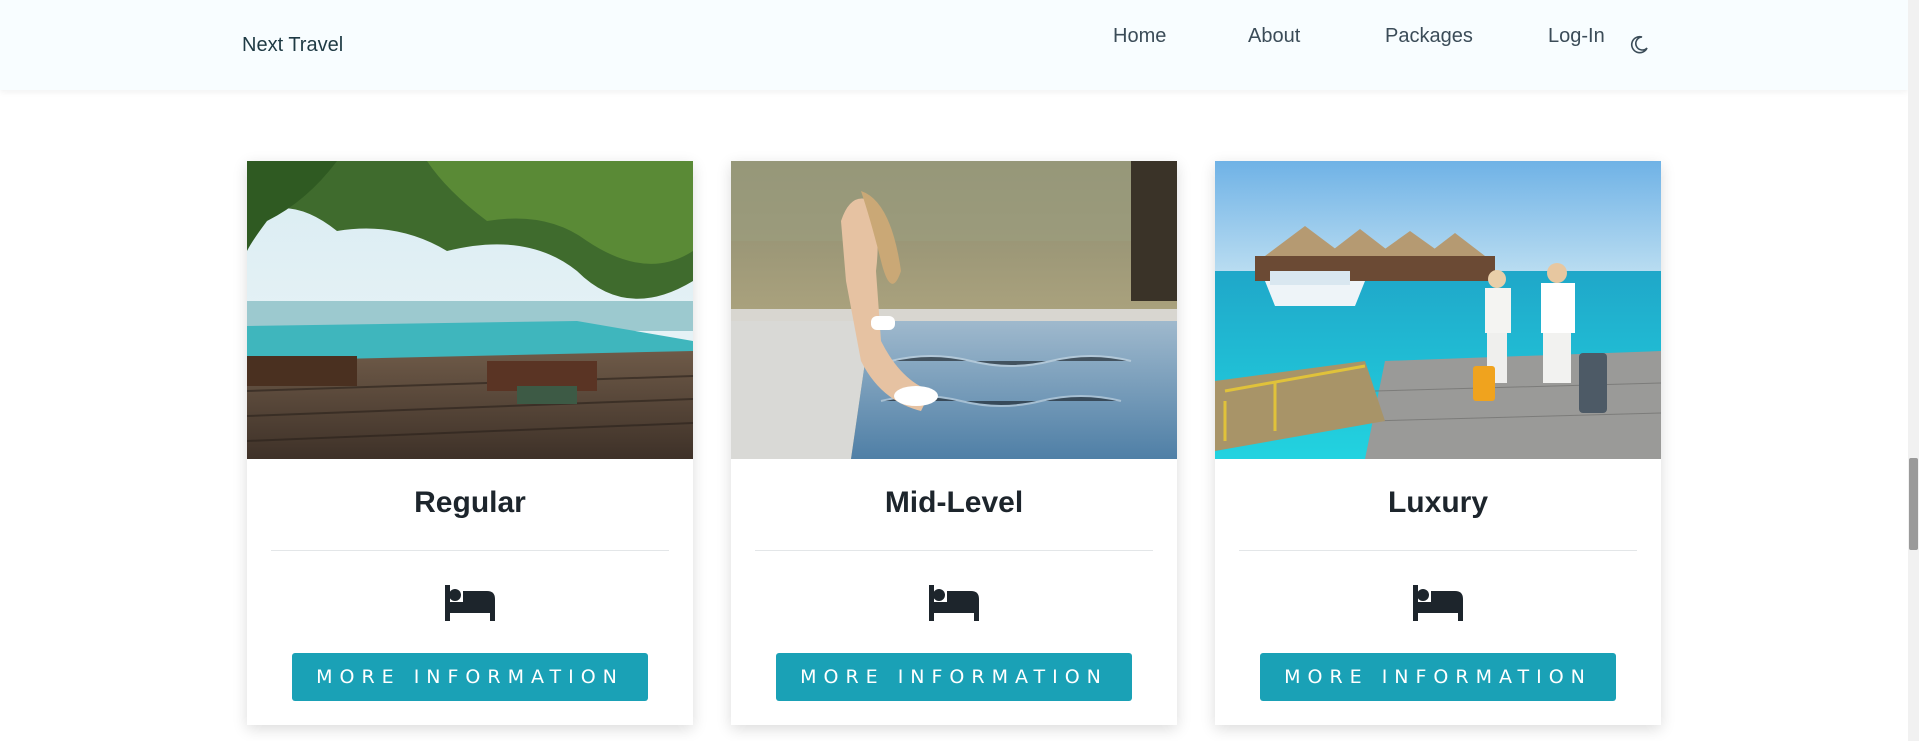  Describe the element at coordinates (954, 502) in the screenshot. I see `package-title: Mid-Level` at that location.